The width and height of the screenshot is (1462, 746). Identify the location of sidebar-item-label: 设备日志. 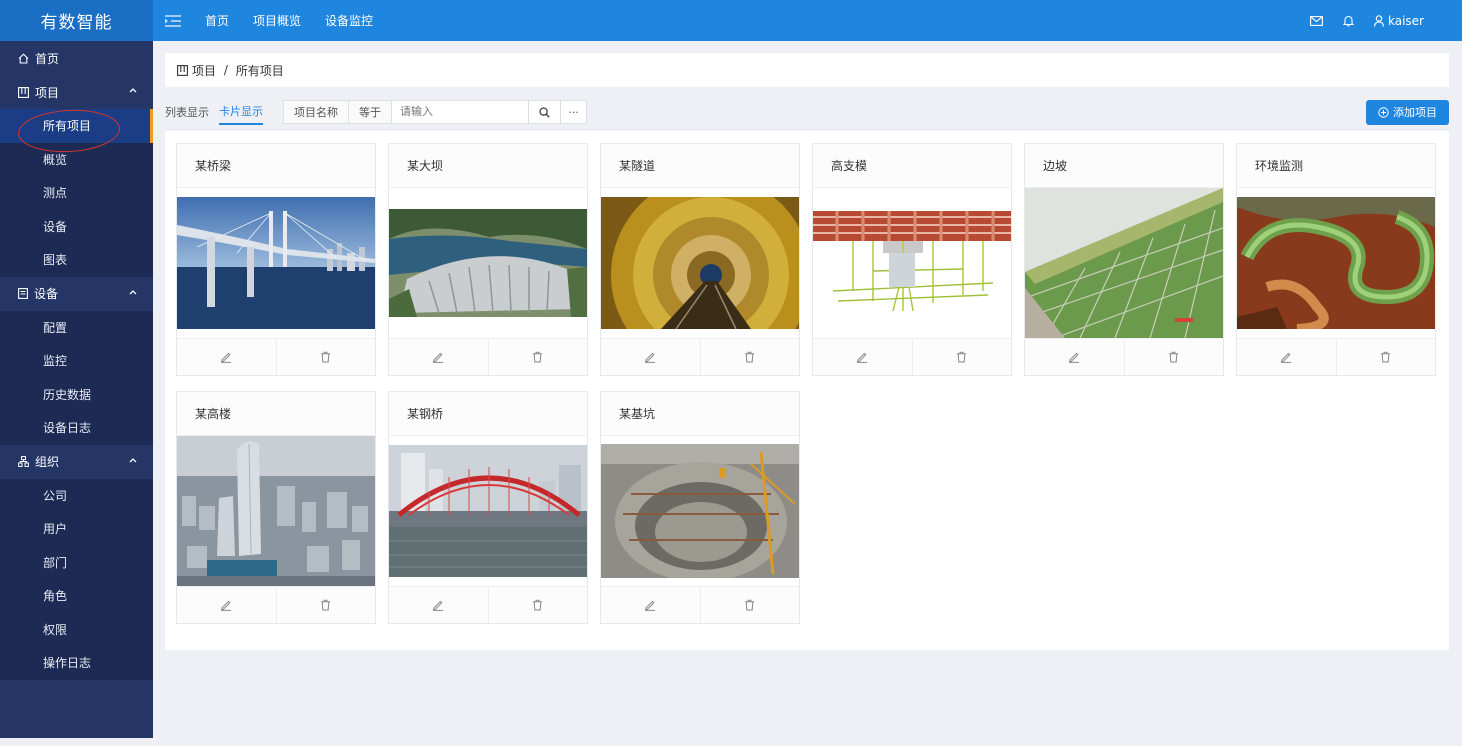
(67, 428).